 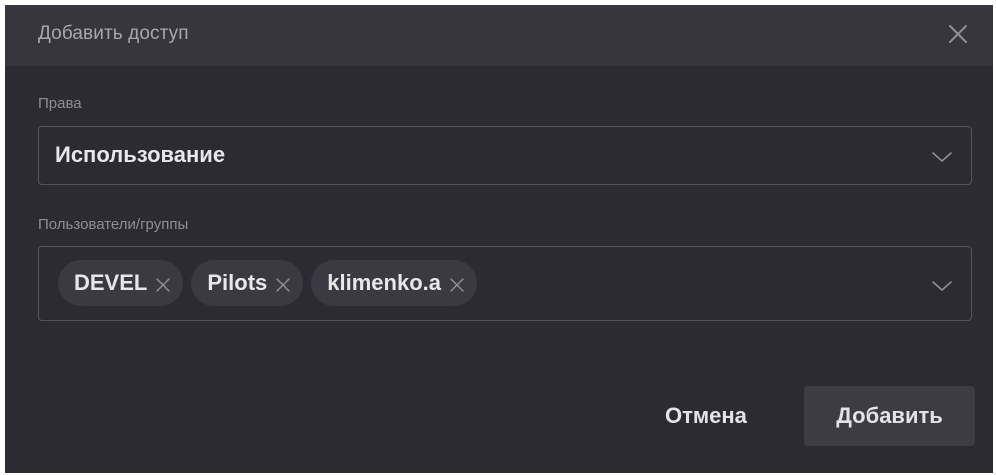 What do you see at coordinates (113, 33) in the screenshot?
I see `dialog-title: Добавить доступ` at bounding box center [113, 33].